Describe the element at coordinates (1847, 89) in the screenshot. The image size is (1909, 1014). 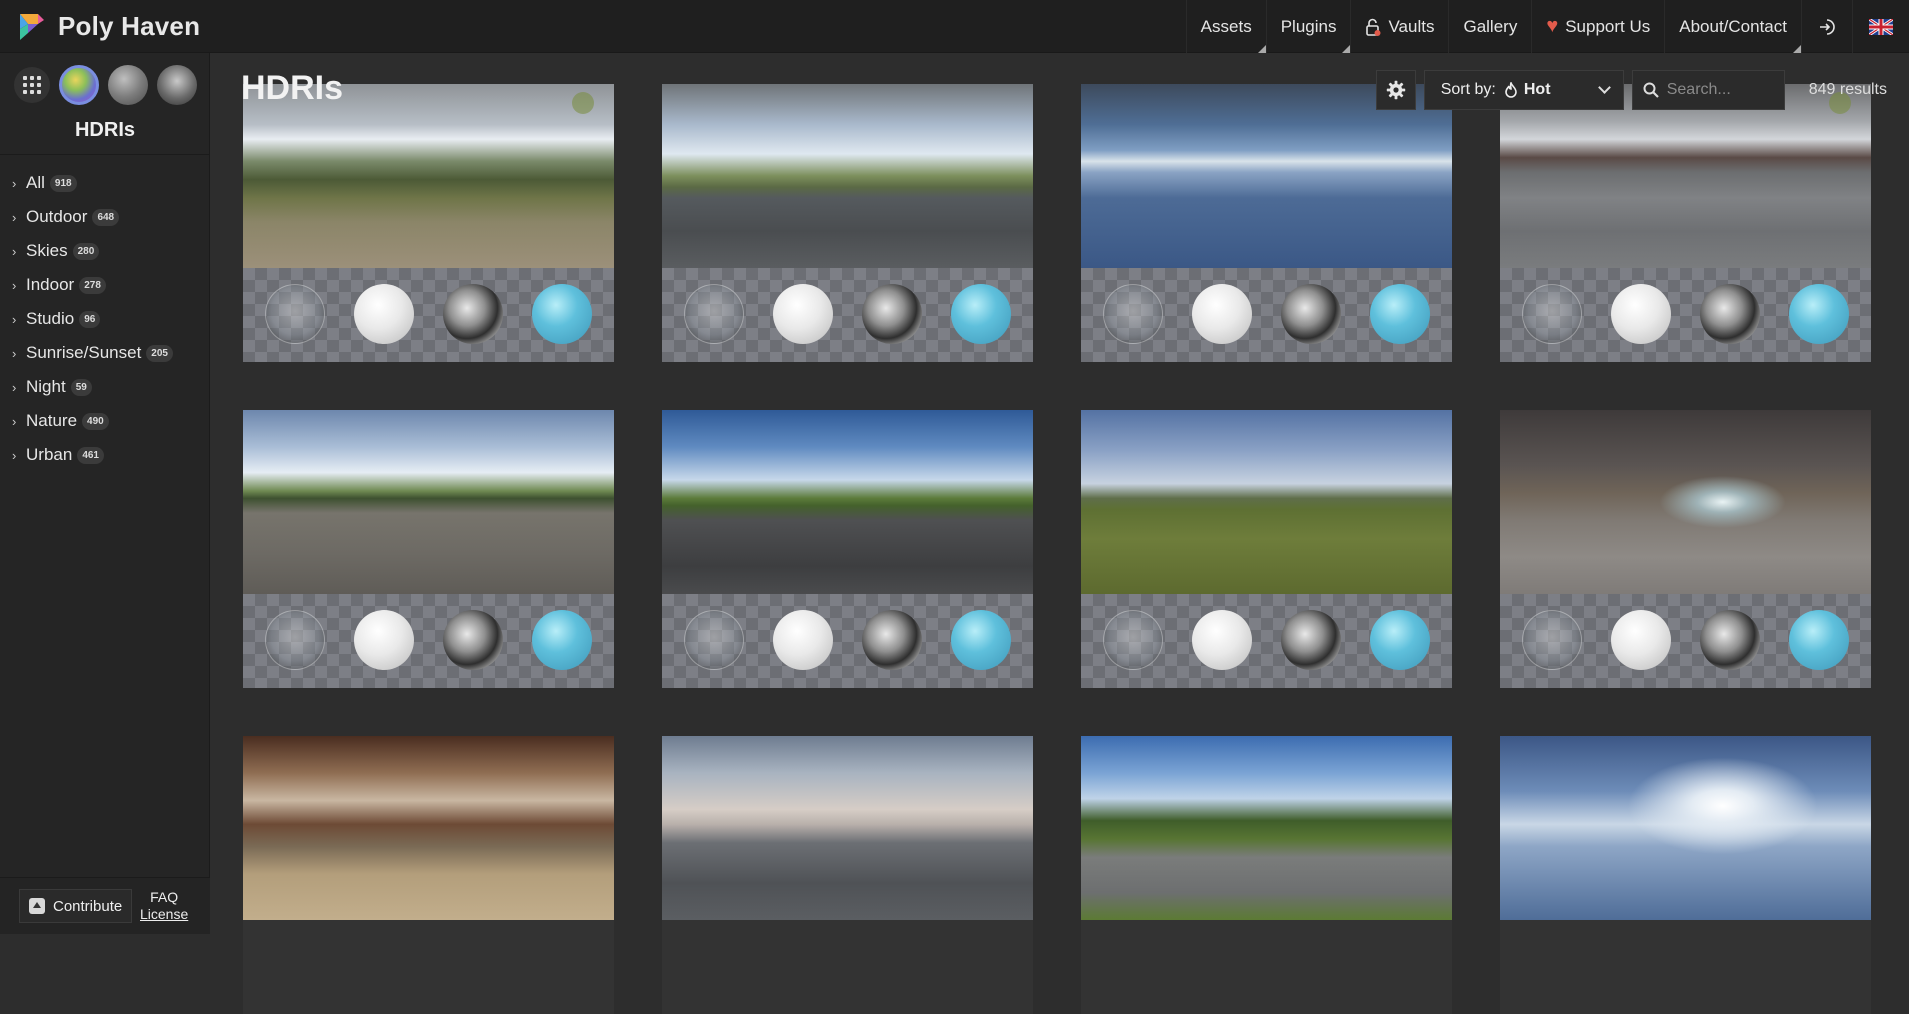
I see `results-count: 849 results` at that location.